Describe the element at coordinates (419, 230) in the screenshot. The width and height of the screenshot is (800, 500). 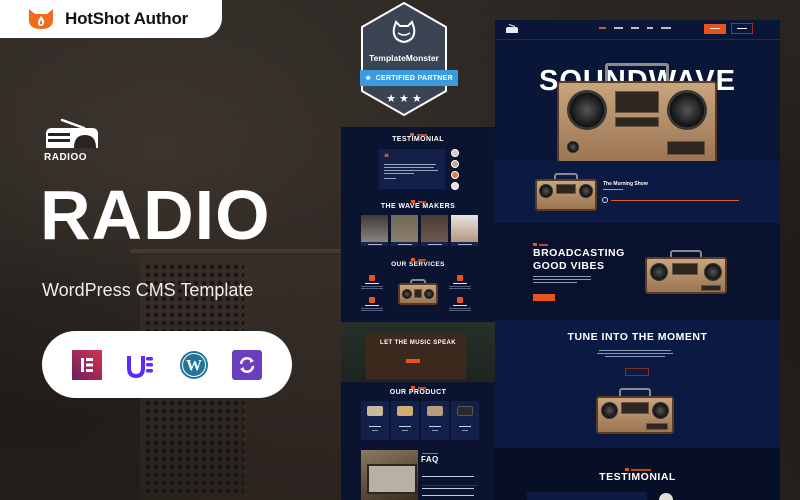
I see `team-members` at that location.